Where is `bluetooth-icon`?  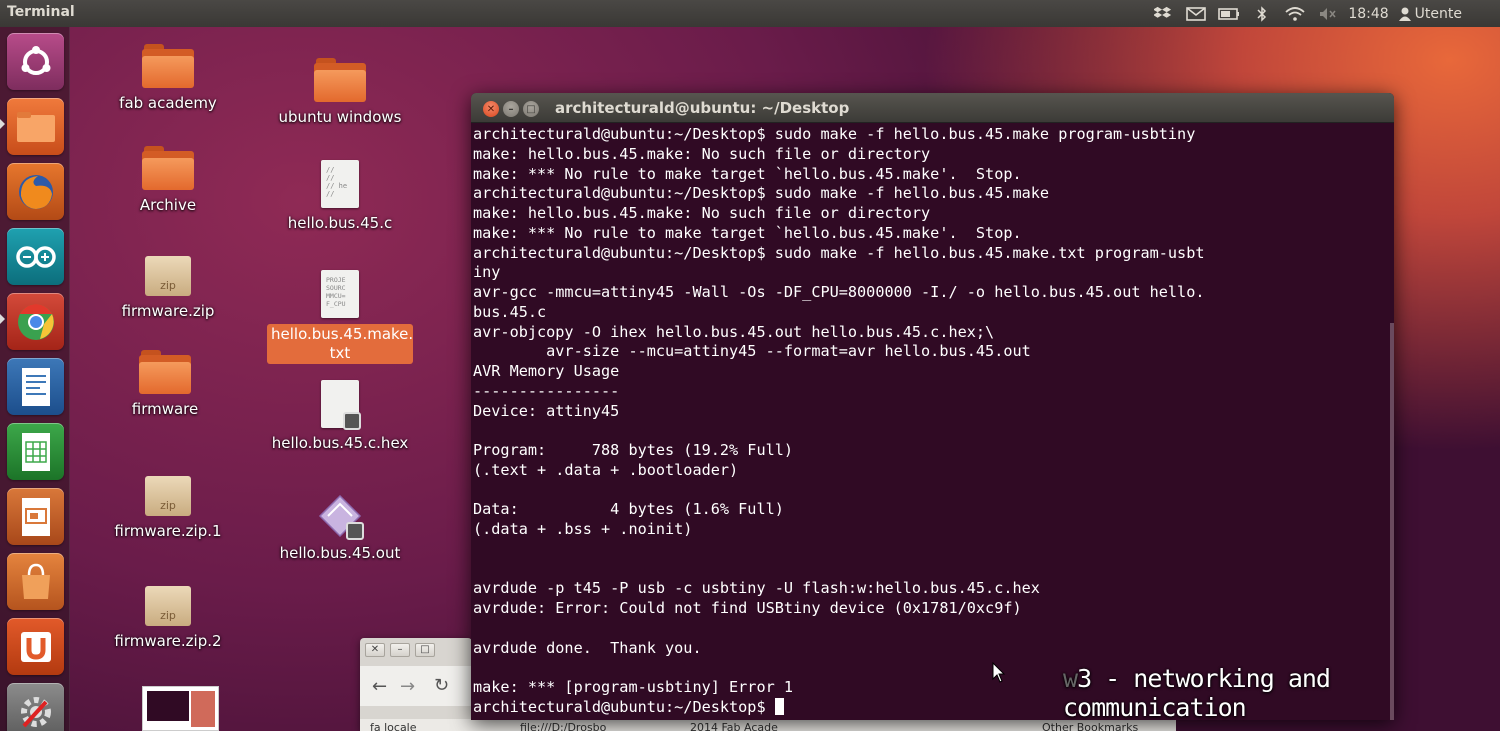
bluetooth-icon is located at coordinates (1261, 13).